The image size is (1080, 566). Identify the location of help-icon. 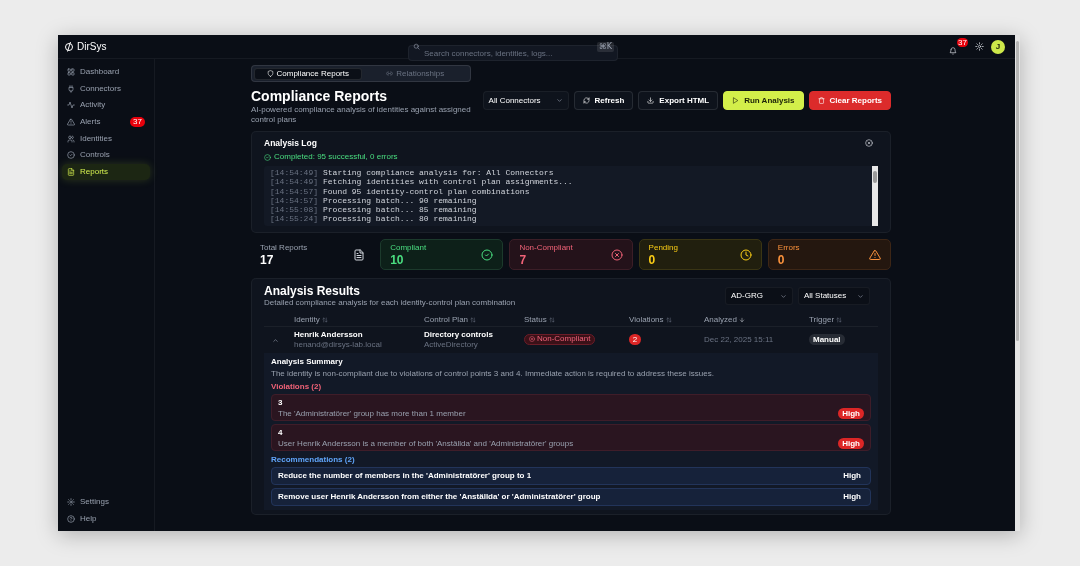
(71, 519).